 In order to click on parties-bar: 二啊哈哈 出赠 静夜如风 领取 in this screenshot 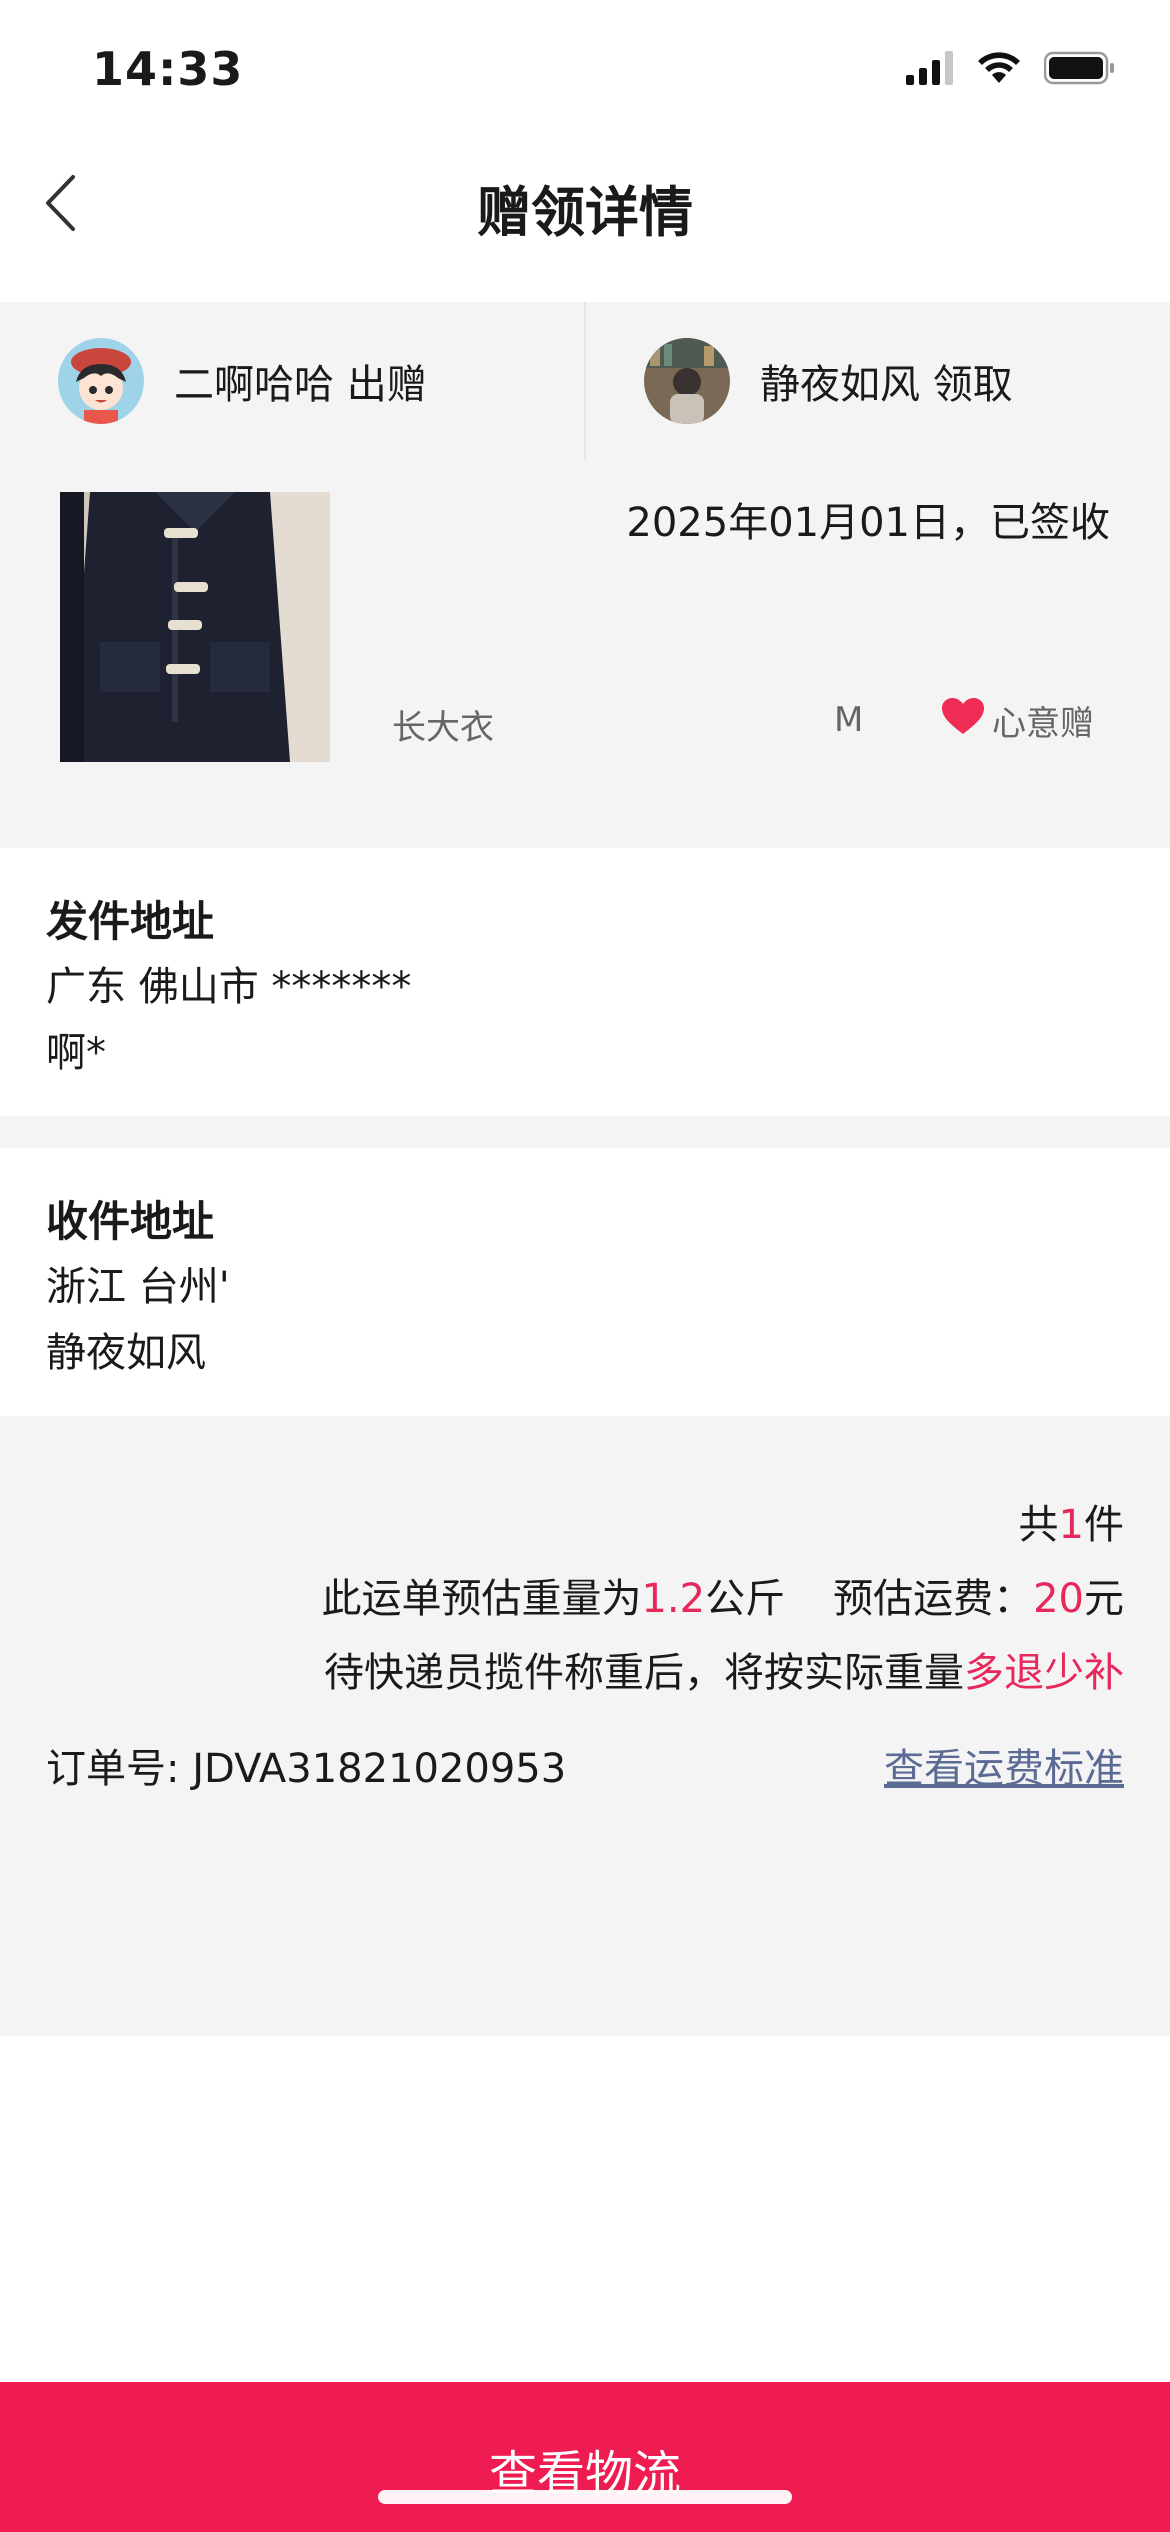, I will do `click(585, 382)`.